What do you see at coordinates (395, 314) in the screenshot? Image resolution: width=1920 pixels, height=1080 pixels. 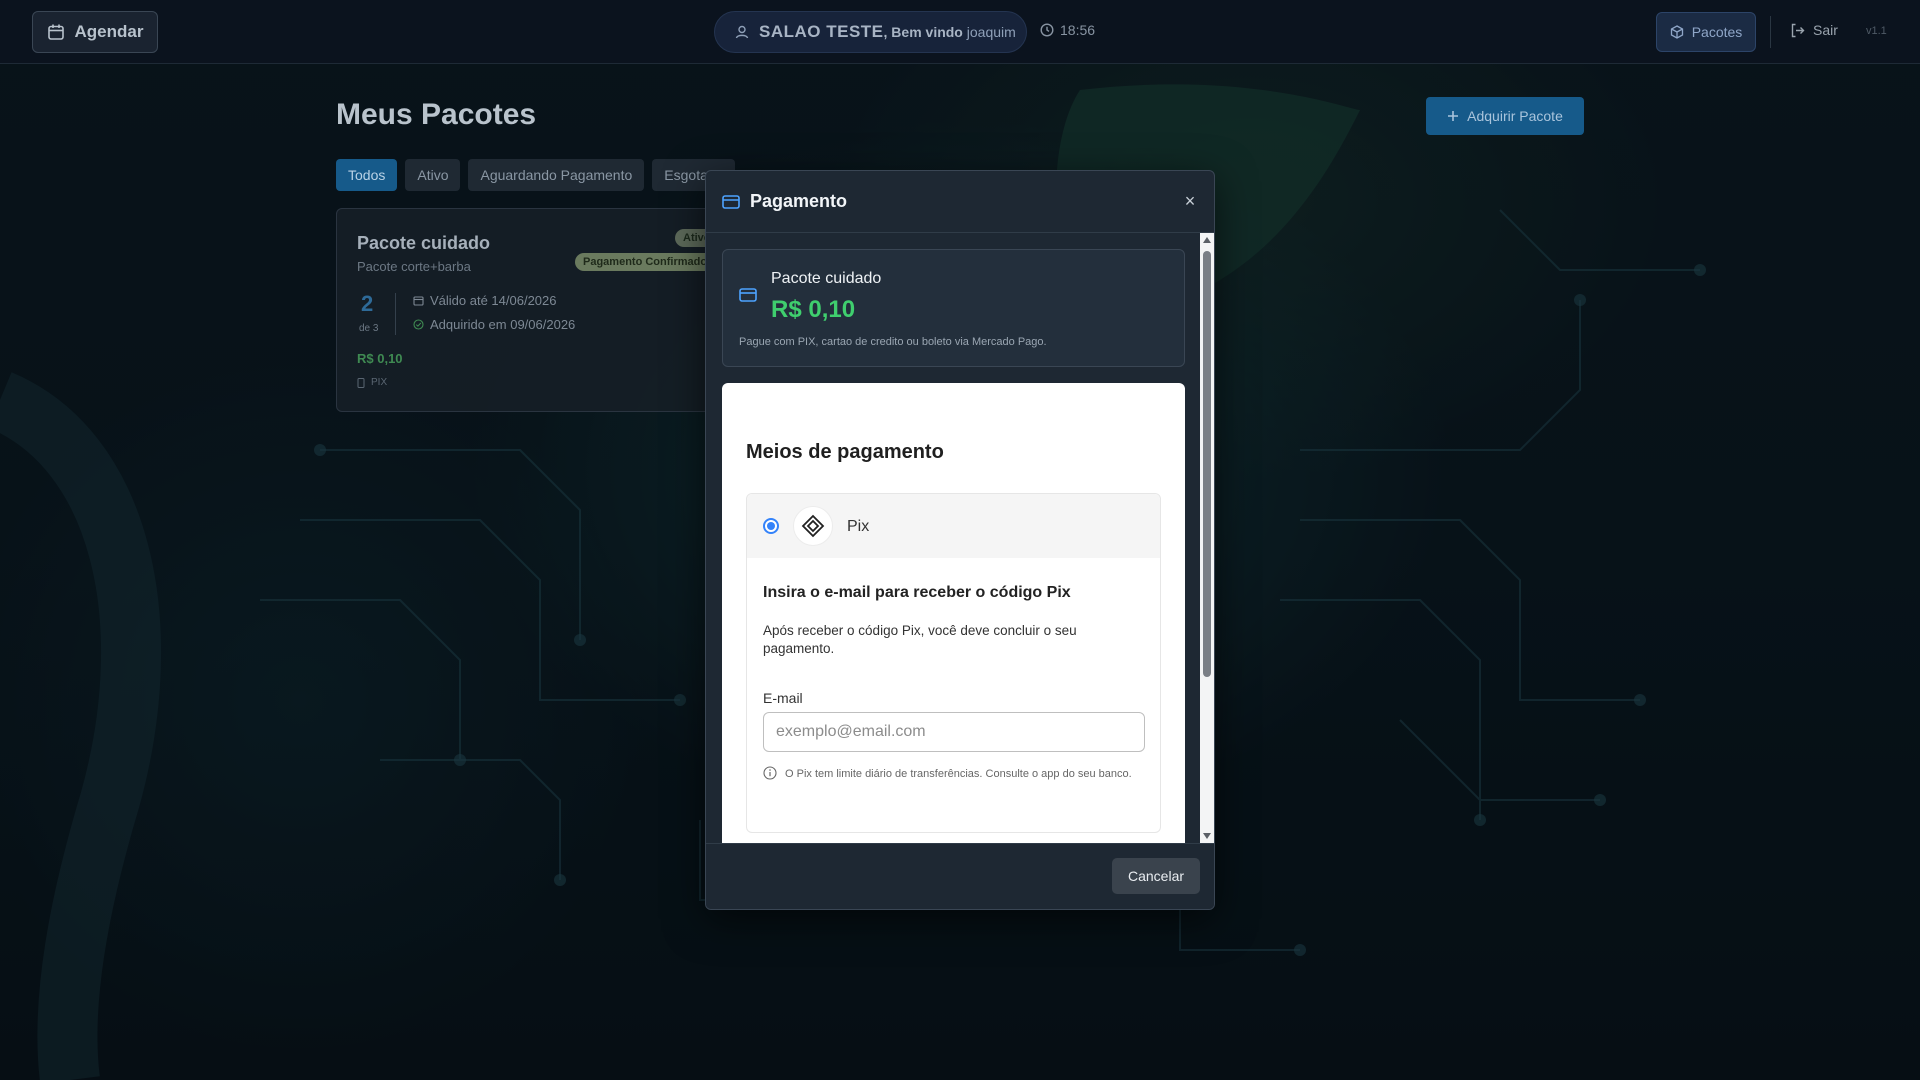 I see `card-divider` at bounding box center [395, 314].